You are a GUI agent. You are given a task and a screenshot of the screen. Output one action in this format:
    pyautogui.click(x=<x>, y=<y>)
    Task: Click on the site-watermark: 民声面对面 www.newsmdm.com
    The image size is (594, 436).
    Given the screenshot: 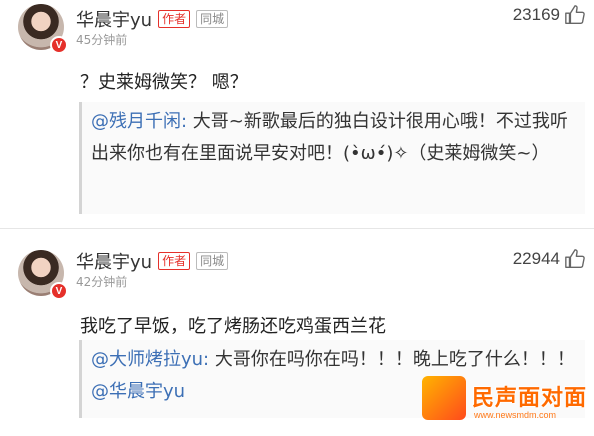 What is the action you would take?
    pyautogui.click(x=508, y=400)
    